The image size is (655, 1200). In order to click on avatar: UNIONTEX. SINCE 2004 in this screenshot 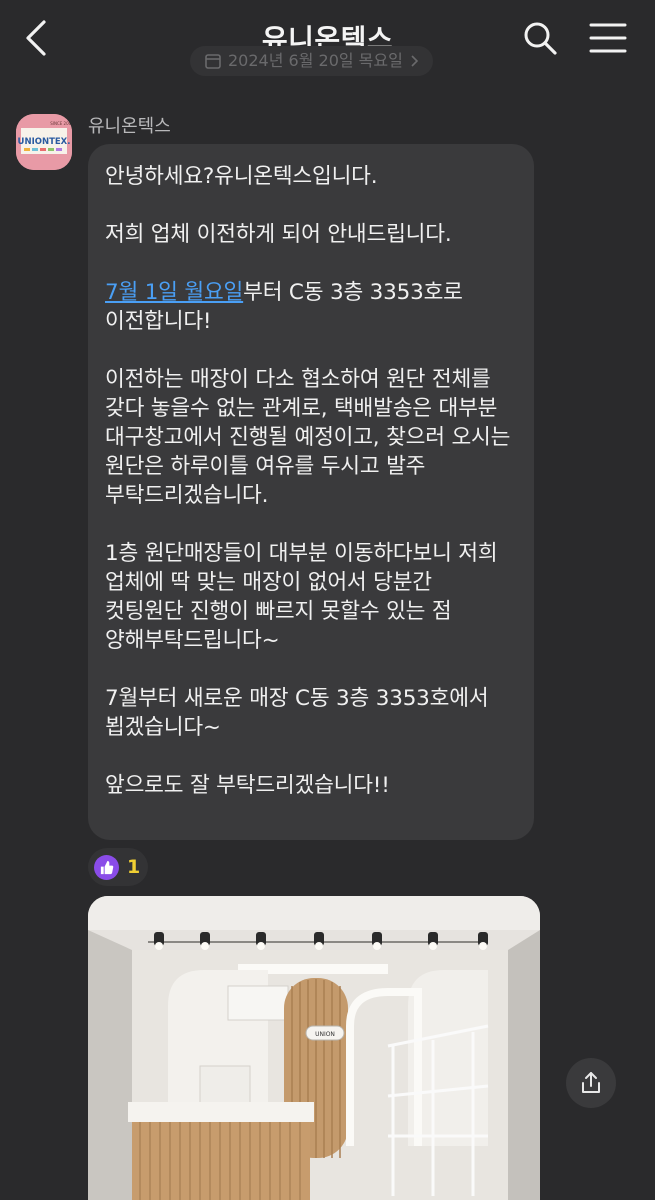, I will do `click(44, 142)`.